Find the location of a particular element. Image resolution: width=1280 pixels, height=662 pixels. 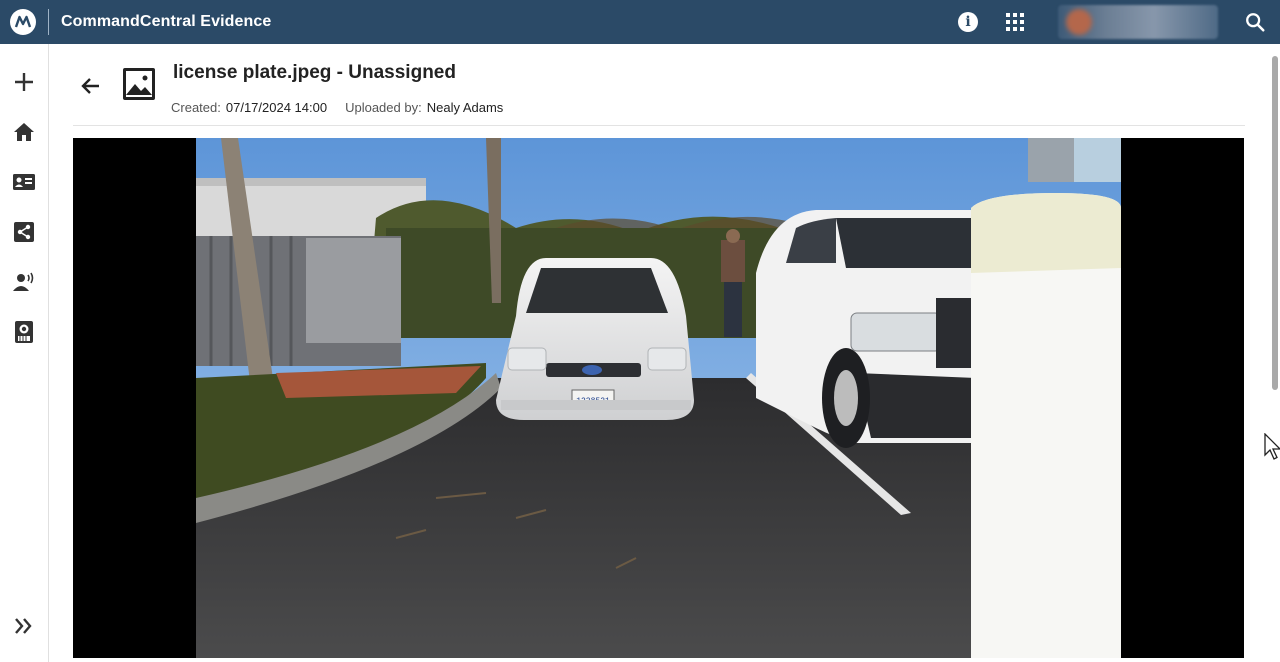

apps-grid-icon is located at coordinates (1015, 22).